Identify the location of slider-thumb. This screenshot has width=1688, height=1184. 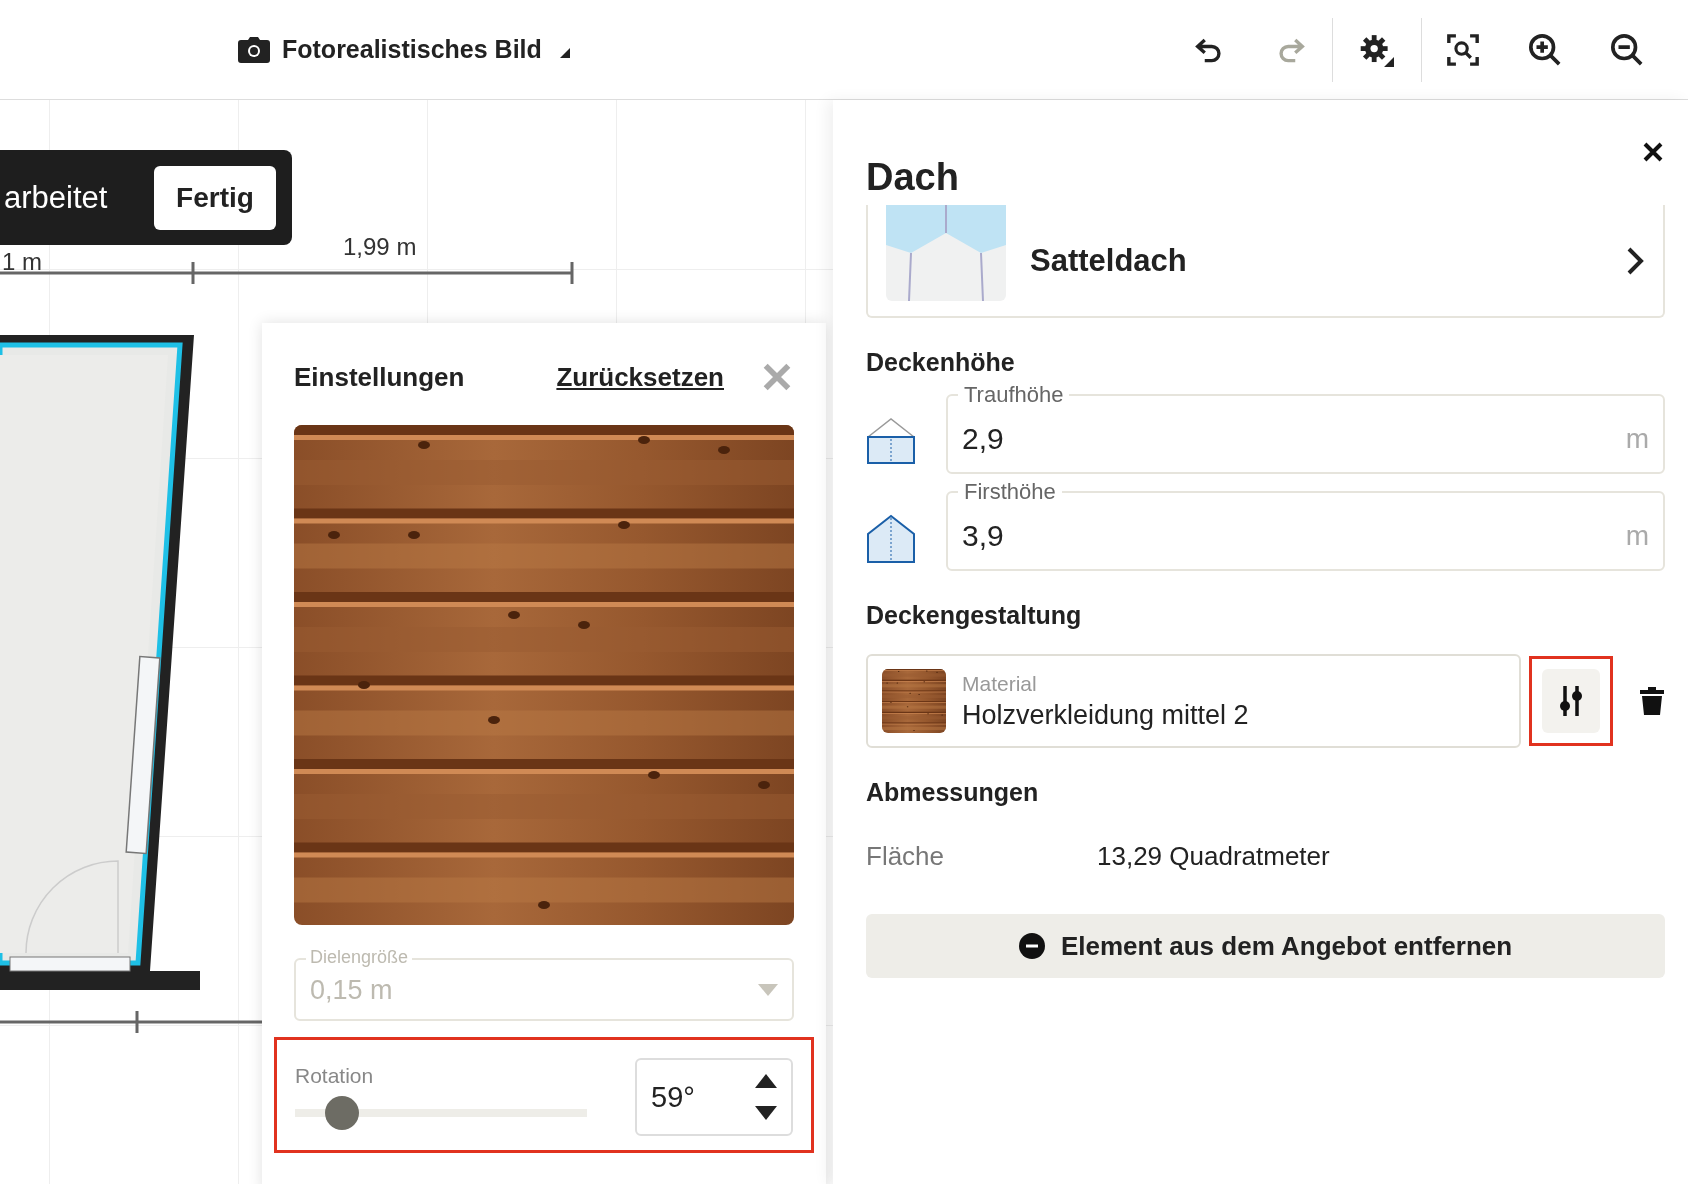
(341, 1113).